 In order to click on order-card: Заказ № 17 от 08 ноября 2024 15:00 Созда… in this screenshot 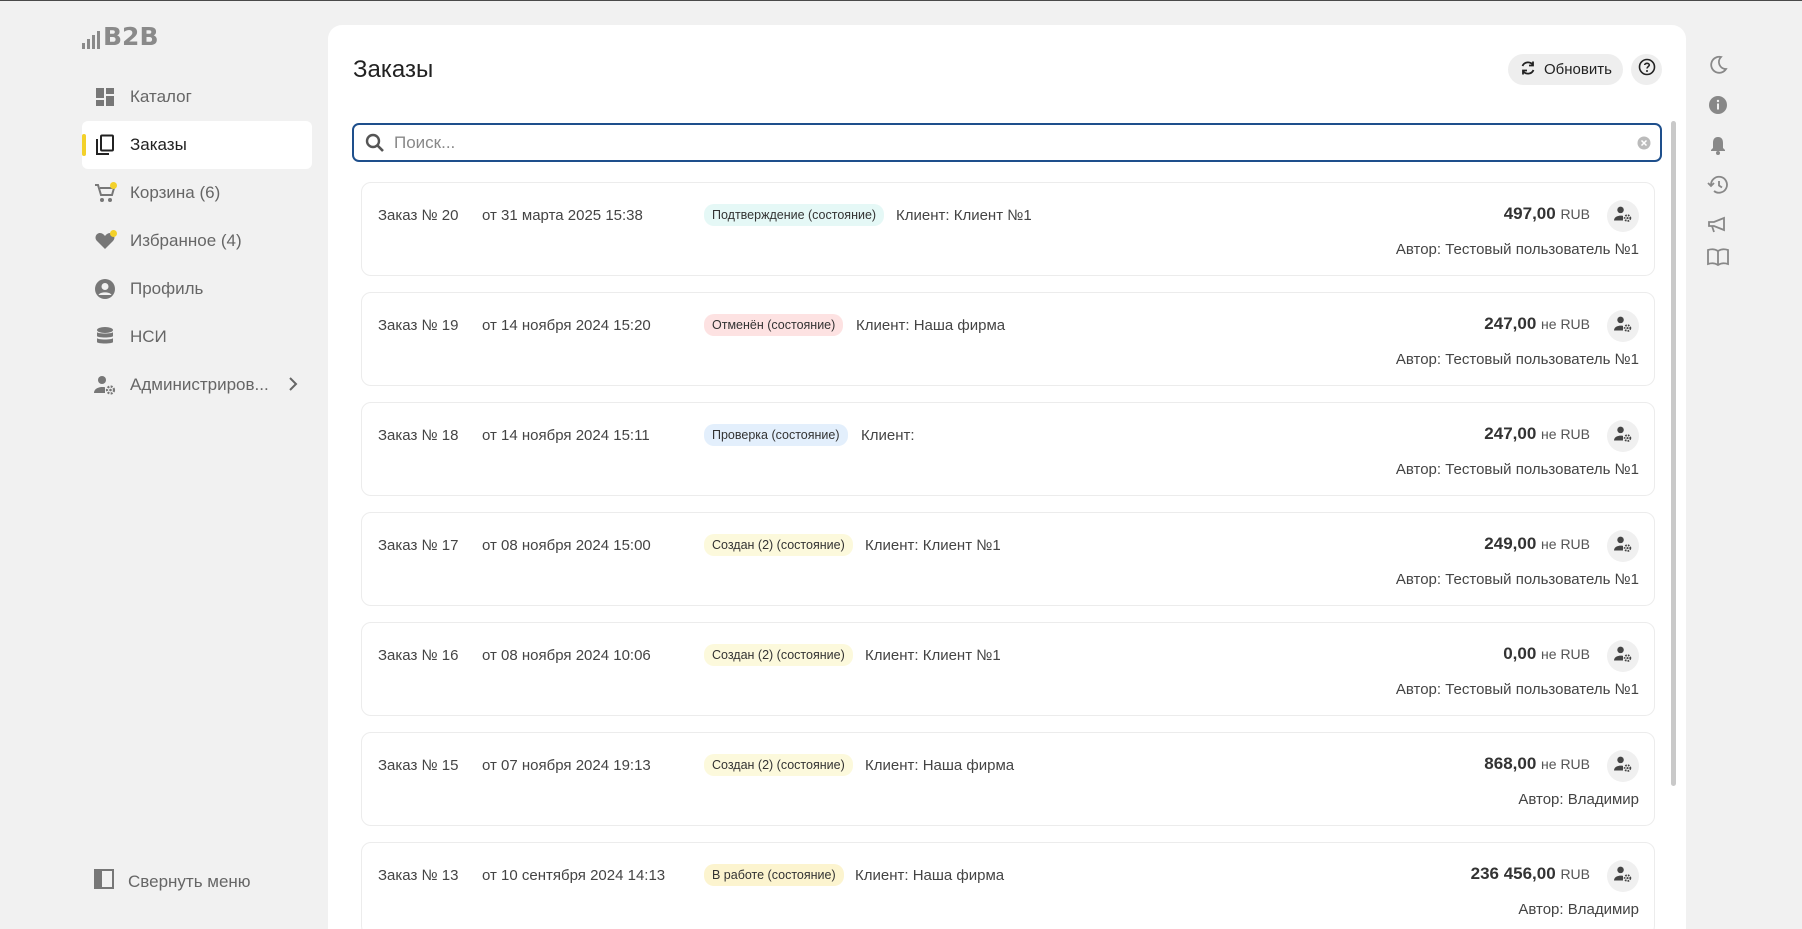, I will do `click(1008, 559)`.